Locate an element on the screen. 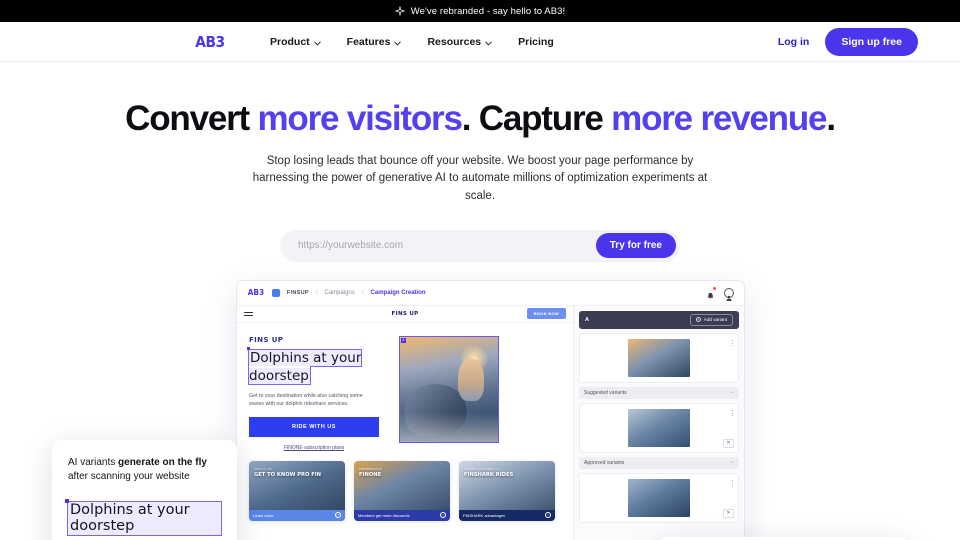 The width and height of the screenshot is (960, 540). book-now-button: BOOK NOW is located at coordinates (546, 314).